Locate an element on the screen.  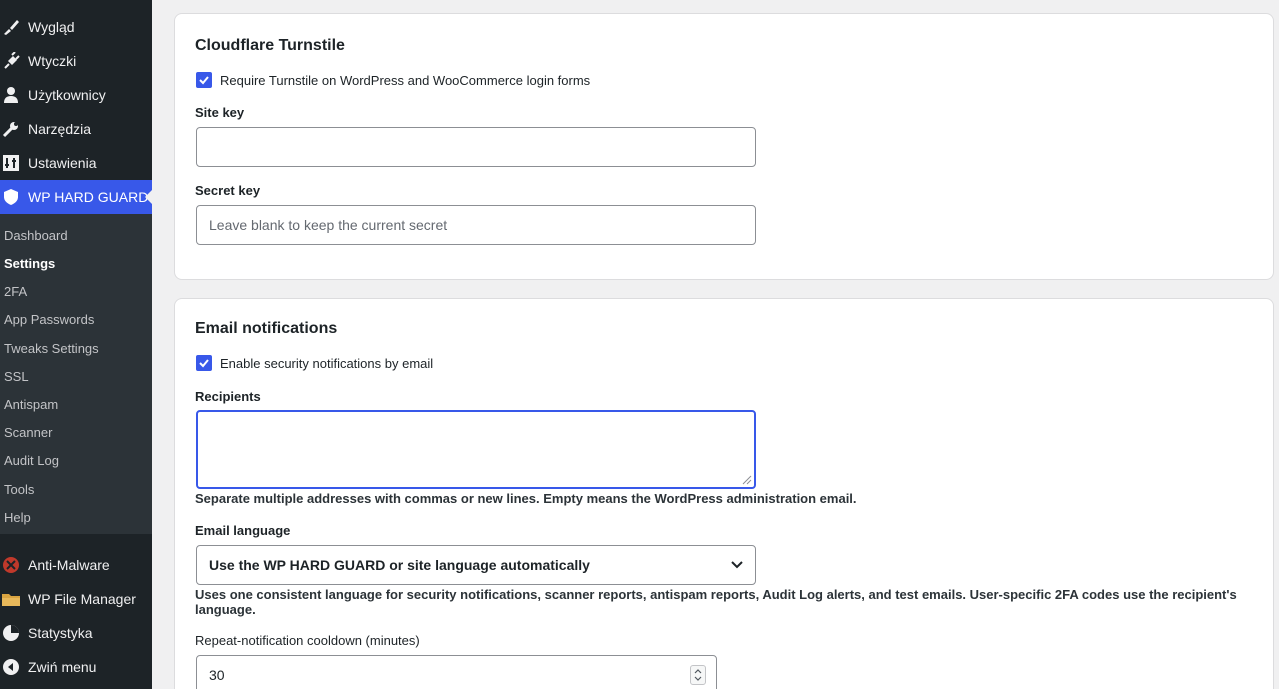
menu-label: Ustawienia is located at coordinates (62, 163).